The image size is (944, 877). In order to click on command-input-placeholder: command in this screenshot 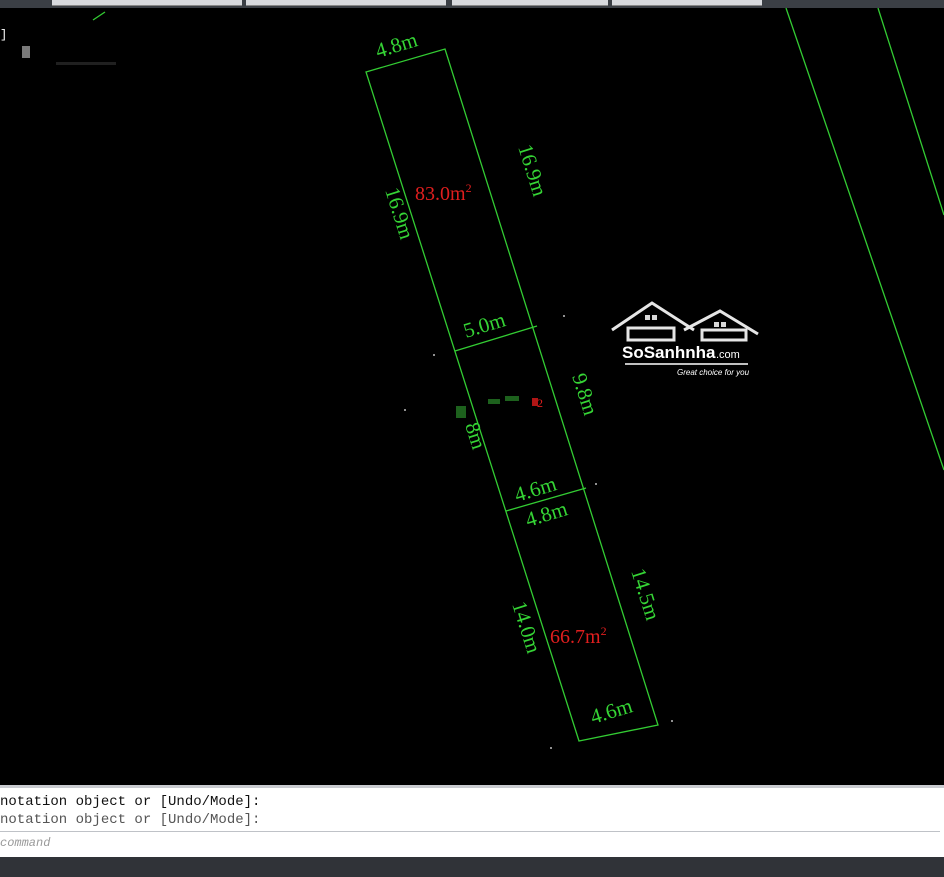, I will do `click(25, 843)`.